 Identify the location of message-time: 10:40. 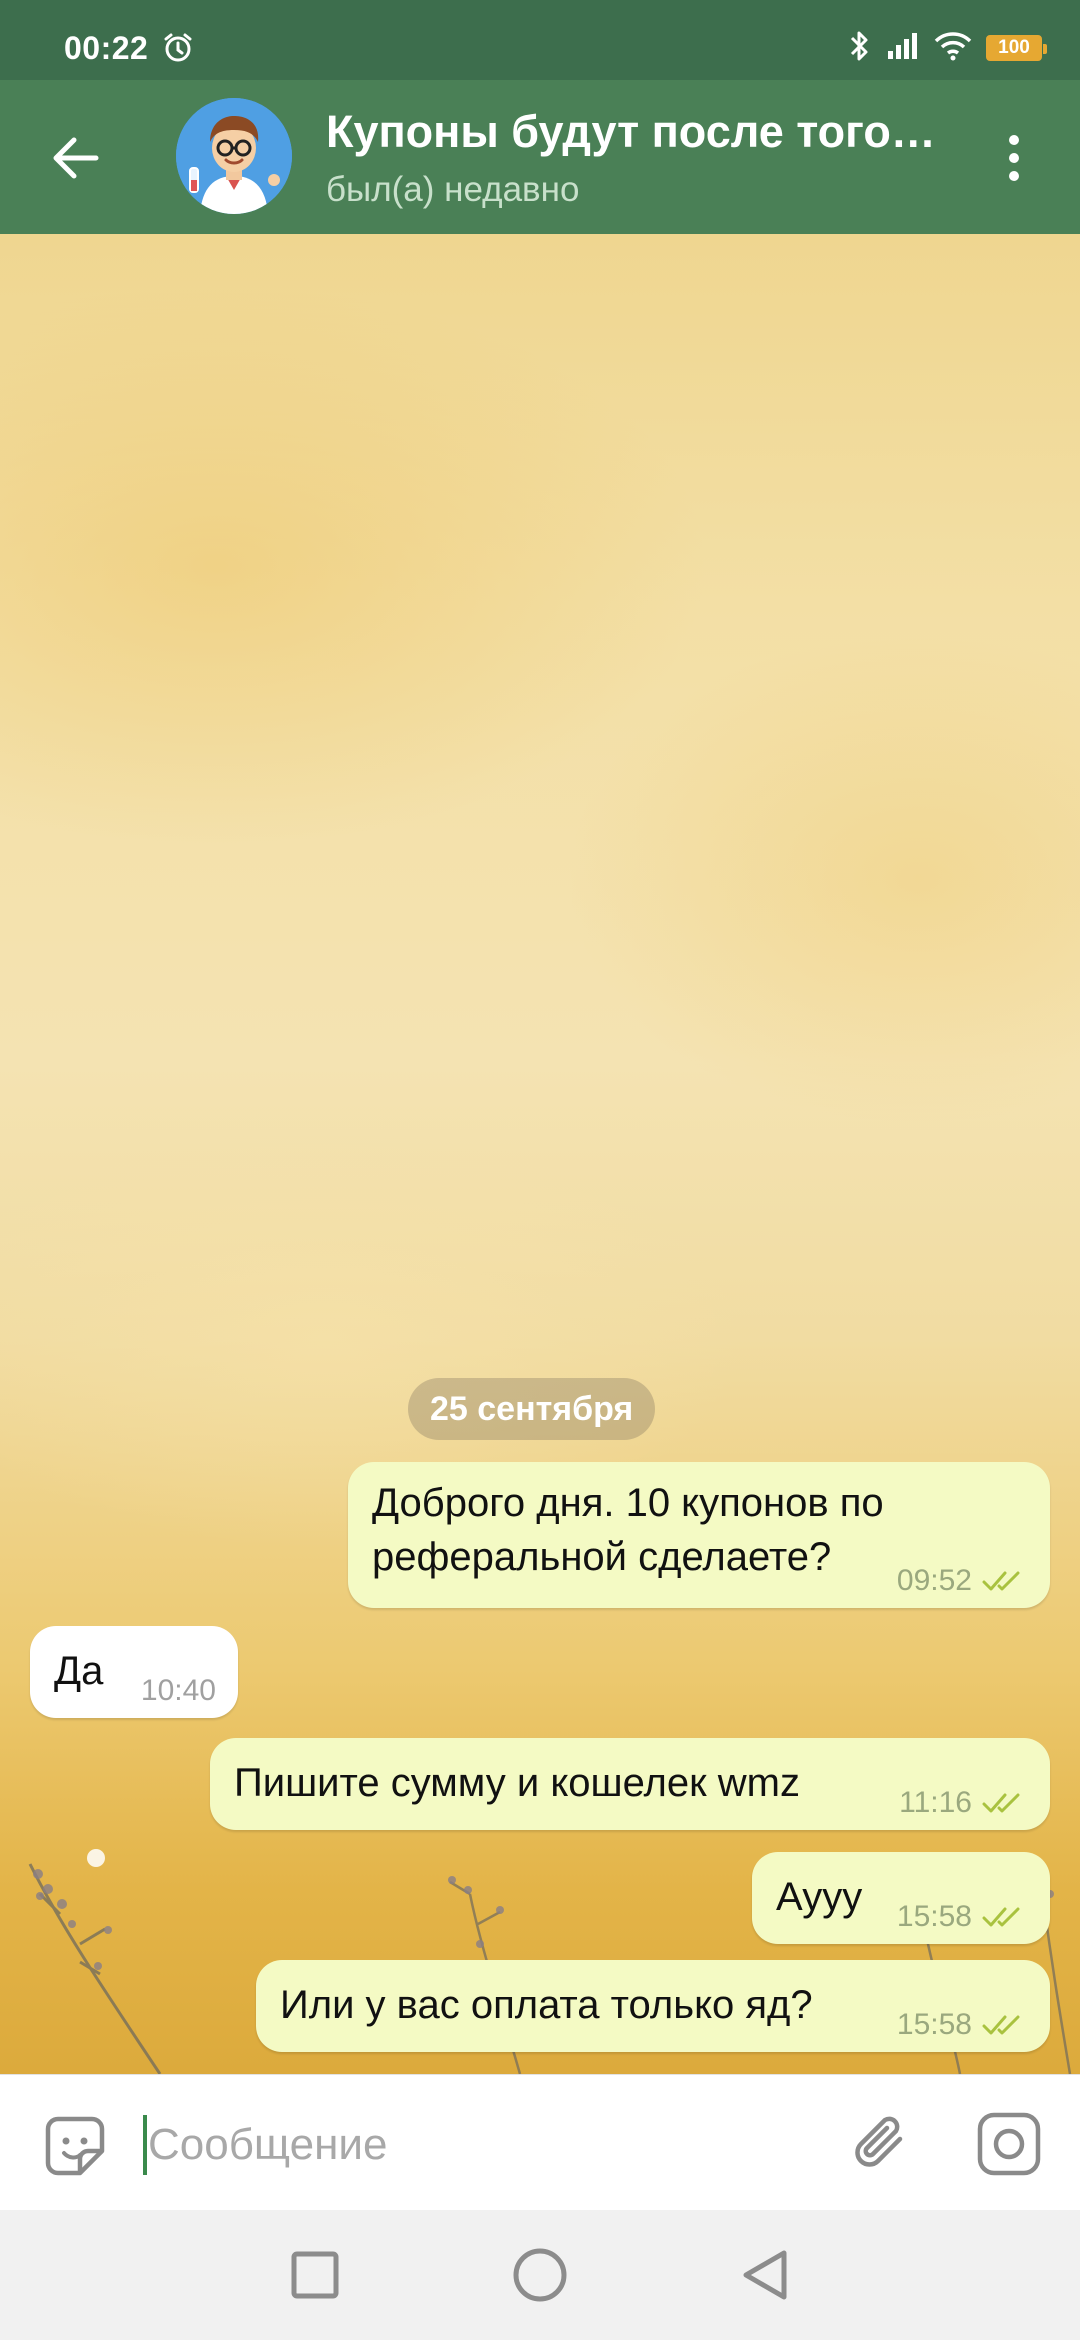
(178, 1690).